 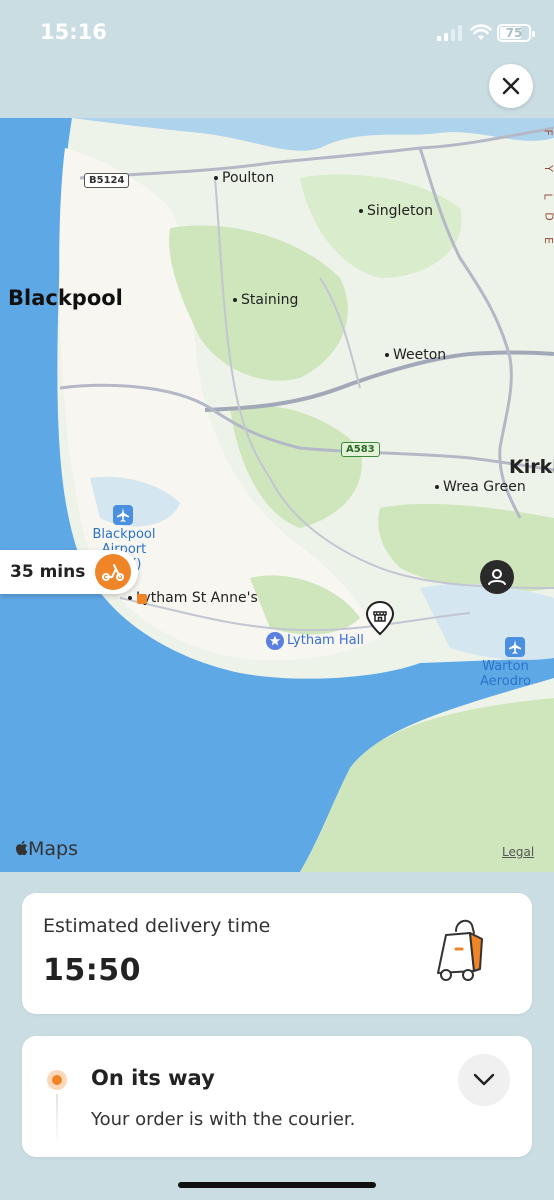 I want to click on place-weeton: Weeton, so click(x=415, y=355).